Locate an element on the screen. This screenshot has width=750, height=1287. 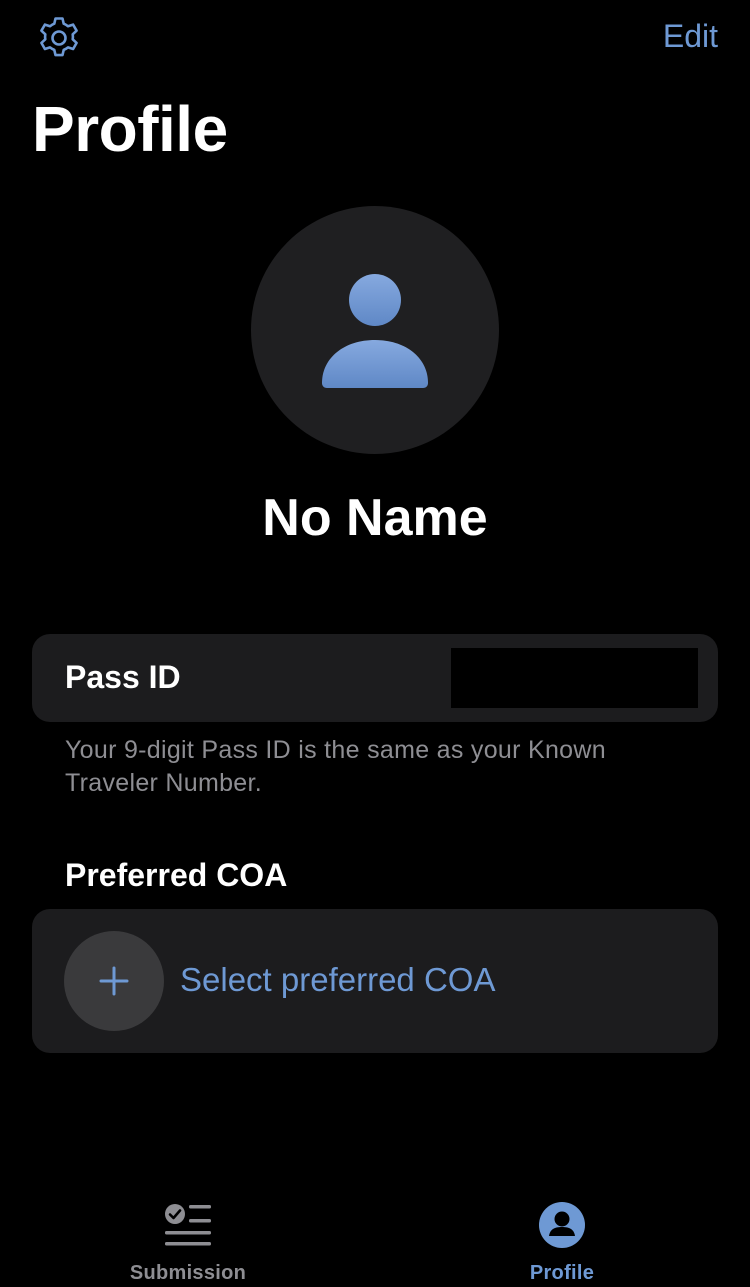
person-circle-icon is located at coordinates (562, 1225).